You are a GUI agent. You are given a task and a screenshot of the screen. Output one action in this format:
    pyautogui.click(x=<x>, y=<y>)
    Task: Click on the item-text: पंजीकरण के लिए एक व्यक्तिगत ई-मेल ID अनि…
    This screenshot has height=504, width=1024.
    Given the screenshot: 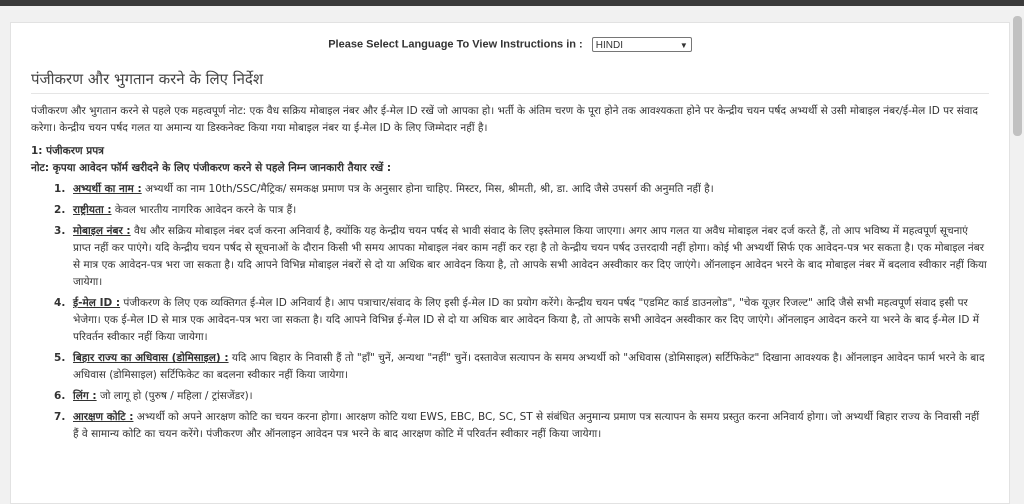 What is the action you would take?
    pyautogui.click(x=526, y=320)
    